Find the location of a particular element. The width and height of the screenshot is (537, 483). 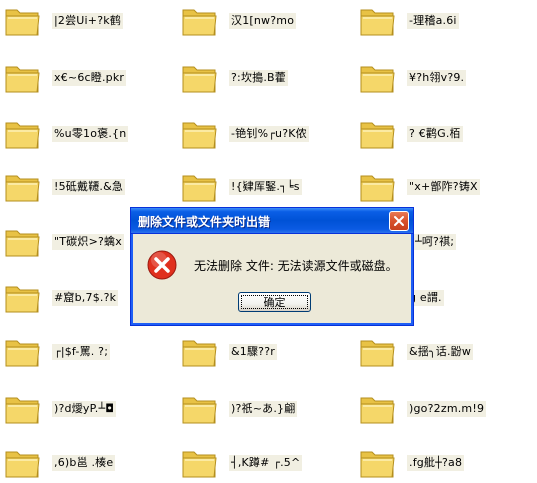

folder-name: !{肄厍鋻.┐╘s is located at coordinates (265, 187).